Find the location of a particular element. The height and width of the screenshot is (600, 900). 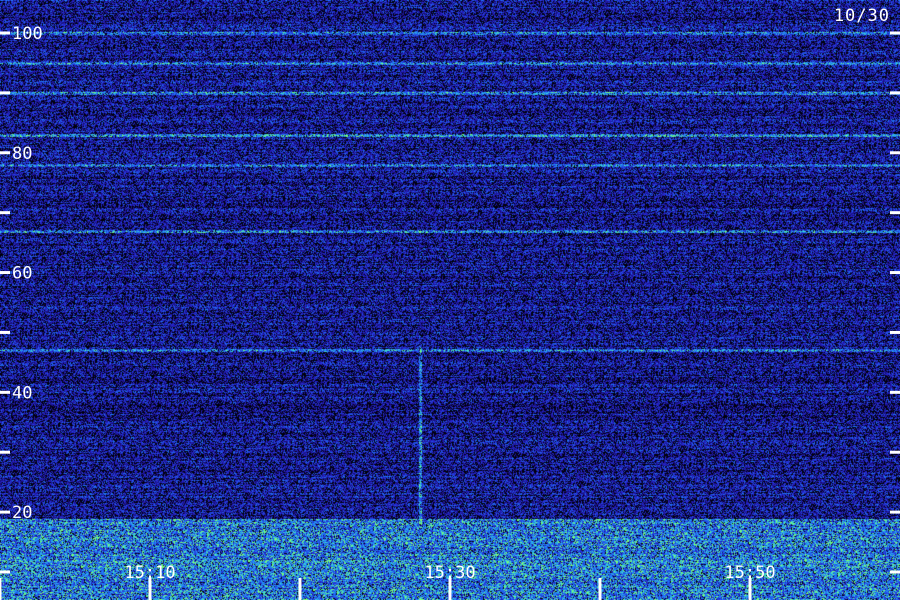

y-tick-label-40: 40 is located at coordinates (22, 393).